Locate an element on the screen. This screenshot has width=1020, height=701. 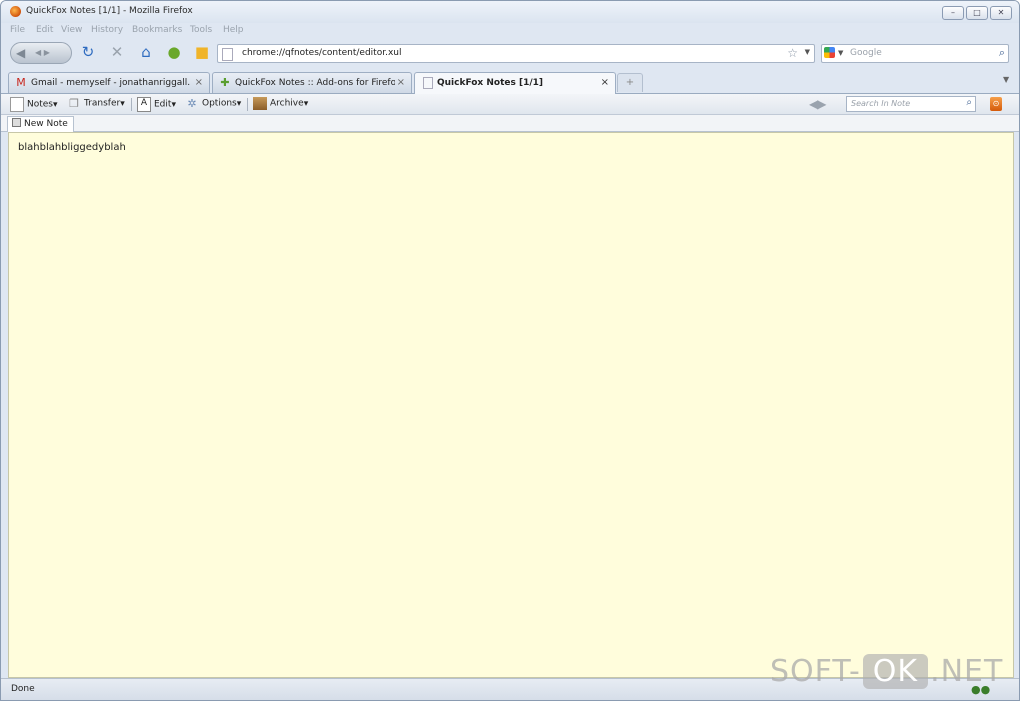
reload-icon: ↻ is located at coordinates (88, 52).